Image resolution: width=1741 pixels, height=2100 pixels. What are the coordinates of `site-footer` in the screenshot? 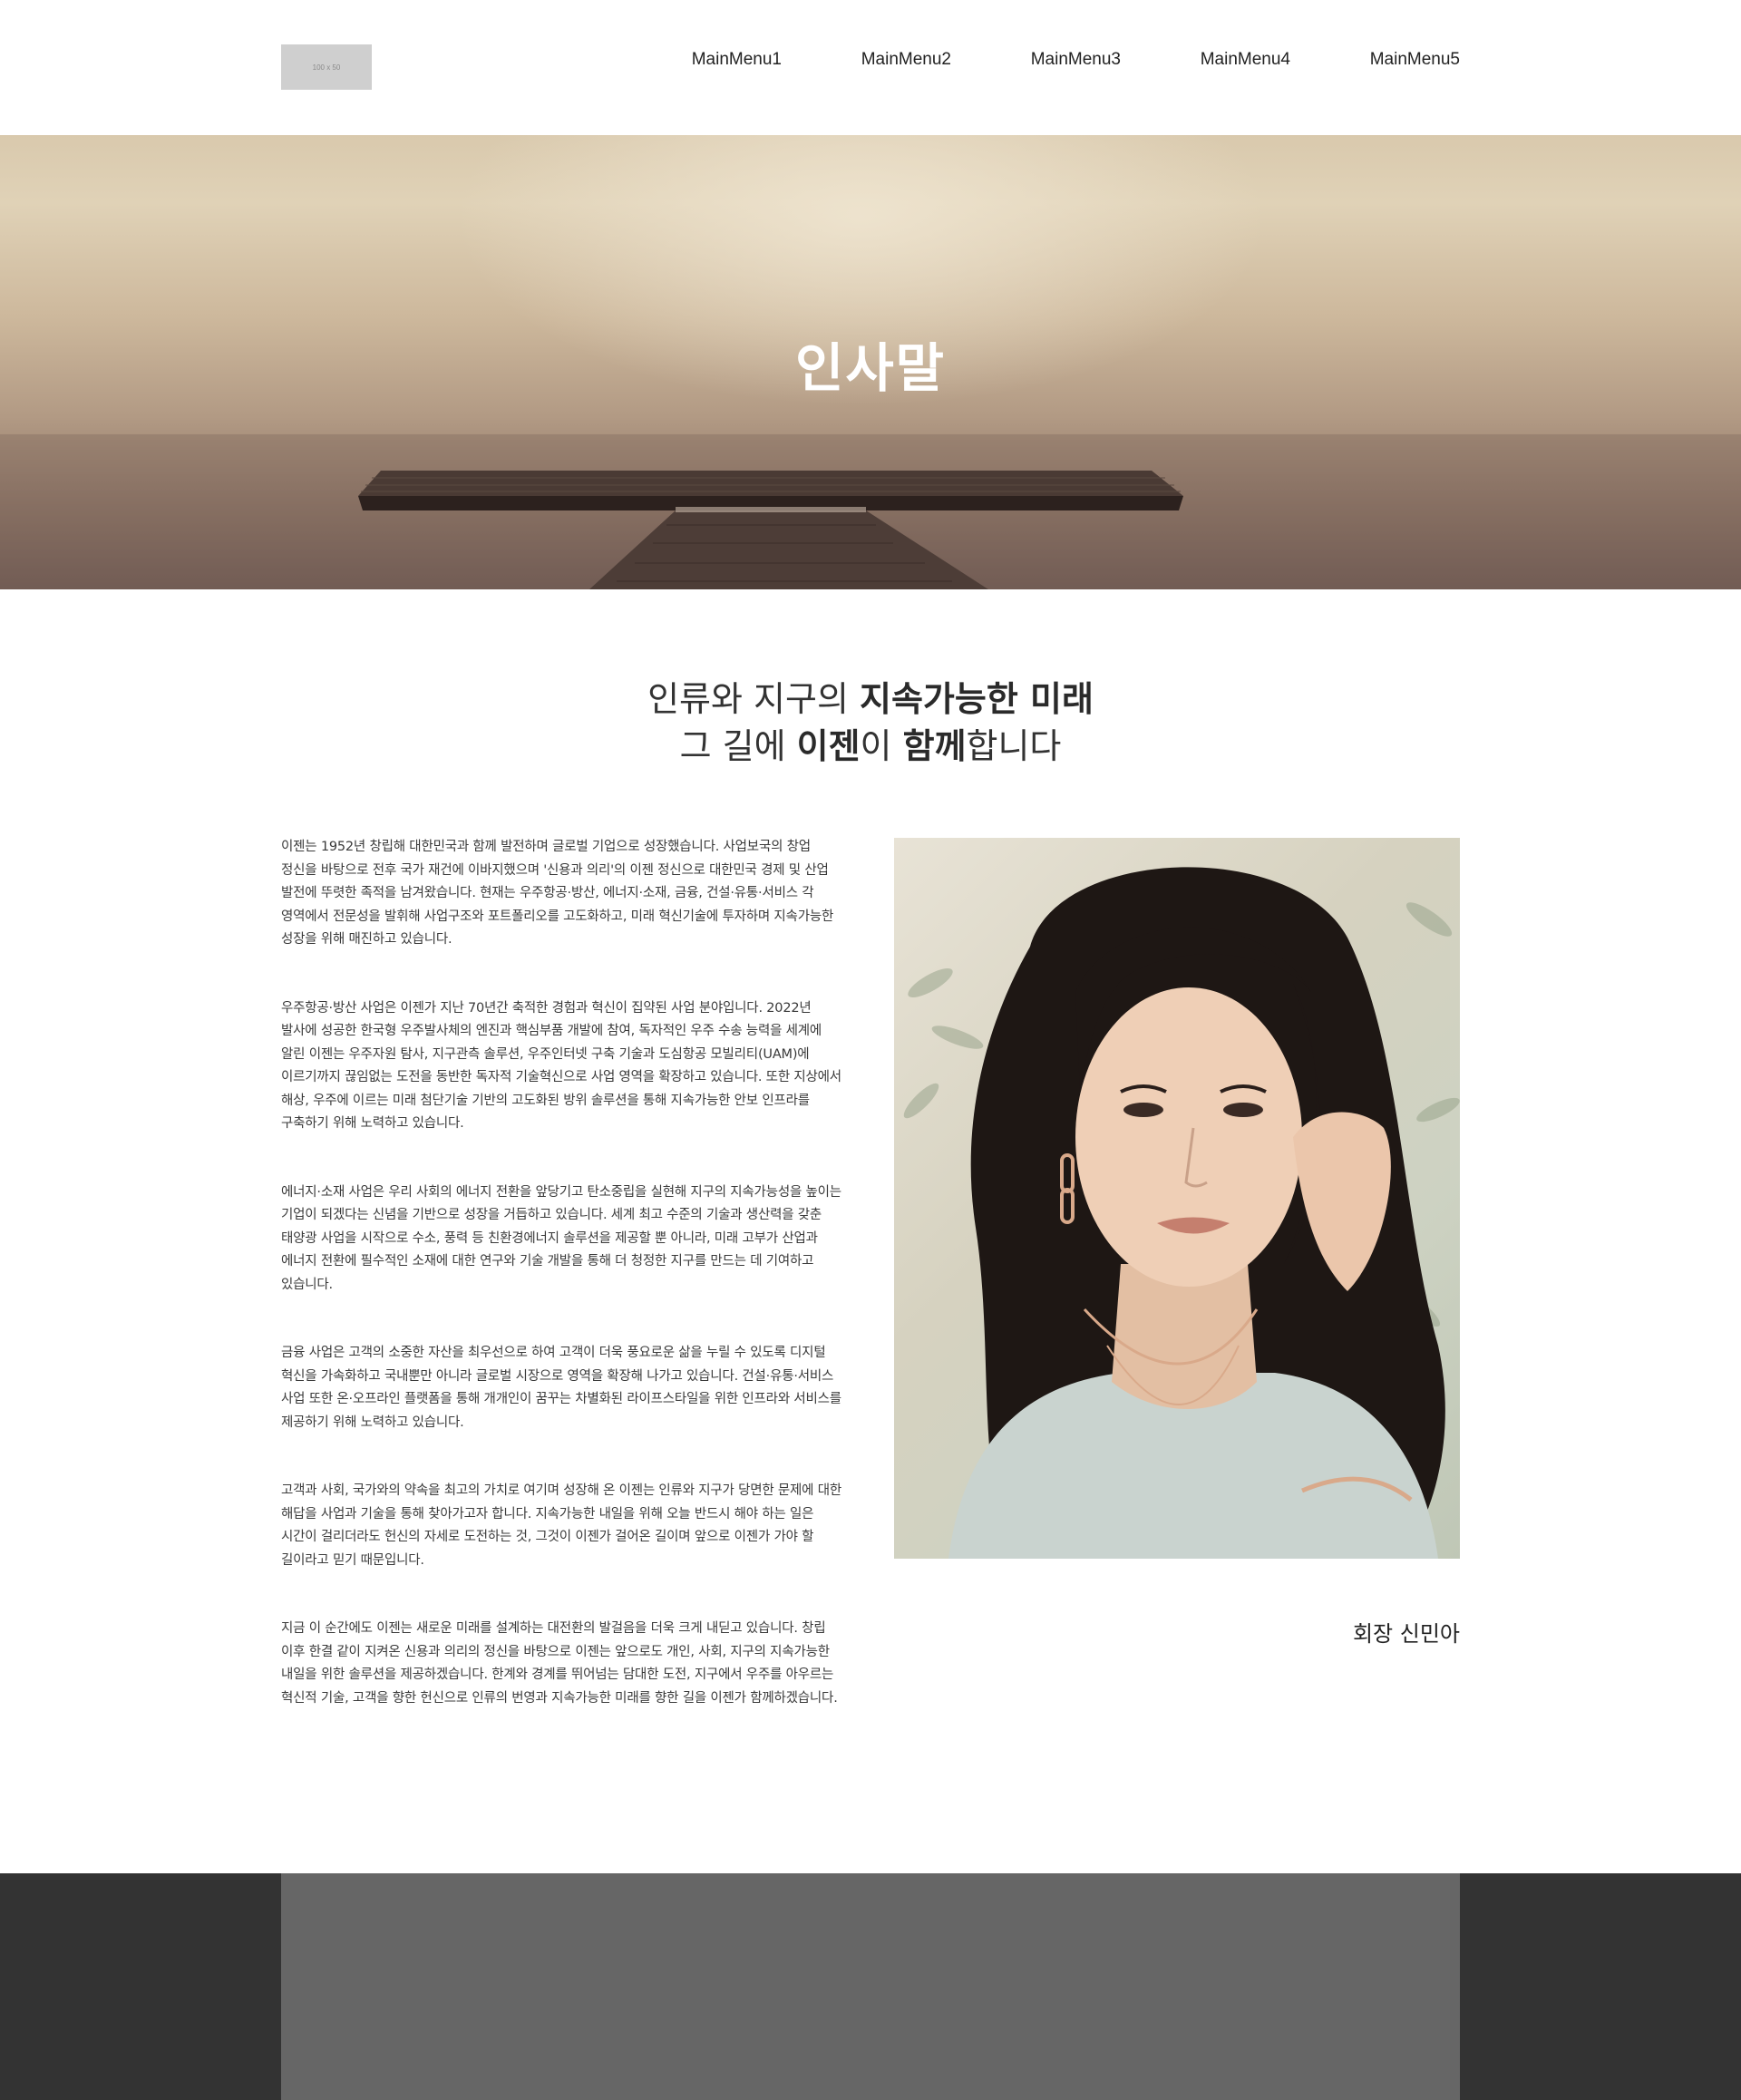 It's located at (870, 1986).